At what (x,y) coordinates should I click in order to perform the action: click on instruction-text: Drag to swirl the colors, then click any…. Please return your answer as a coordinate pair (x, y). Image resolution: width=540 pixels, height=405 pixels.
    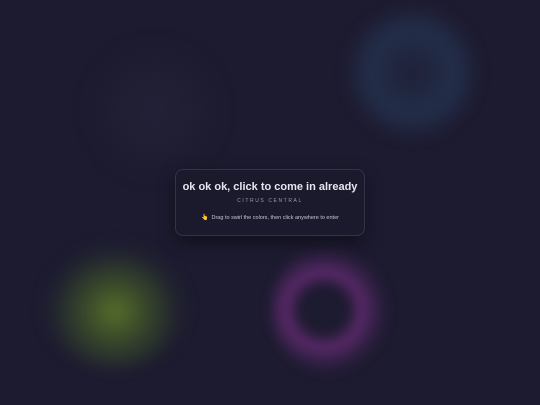
    Looking at the image, I should click on (275, 218).